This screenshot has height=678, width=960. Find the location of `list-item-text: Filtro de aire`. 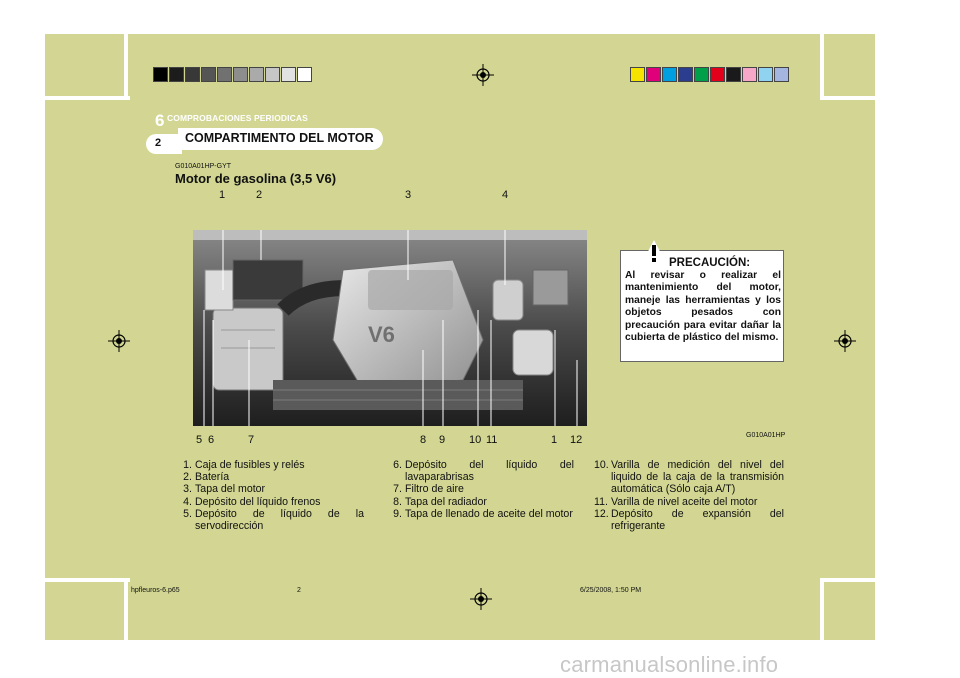

list-item-text: Filtro de aire is located at coordinates (434, 489).